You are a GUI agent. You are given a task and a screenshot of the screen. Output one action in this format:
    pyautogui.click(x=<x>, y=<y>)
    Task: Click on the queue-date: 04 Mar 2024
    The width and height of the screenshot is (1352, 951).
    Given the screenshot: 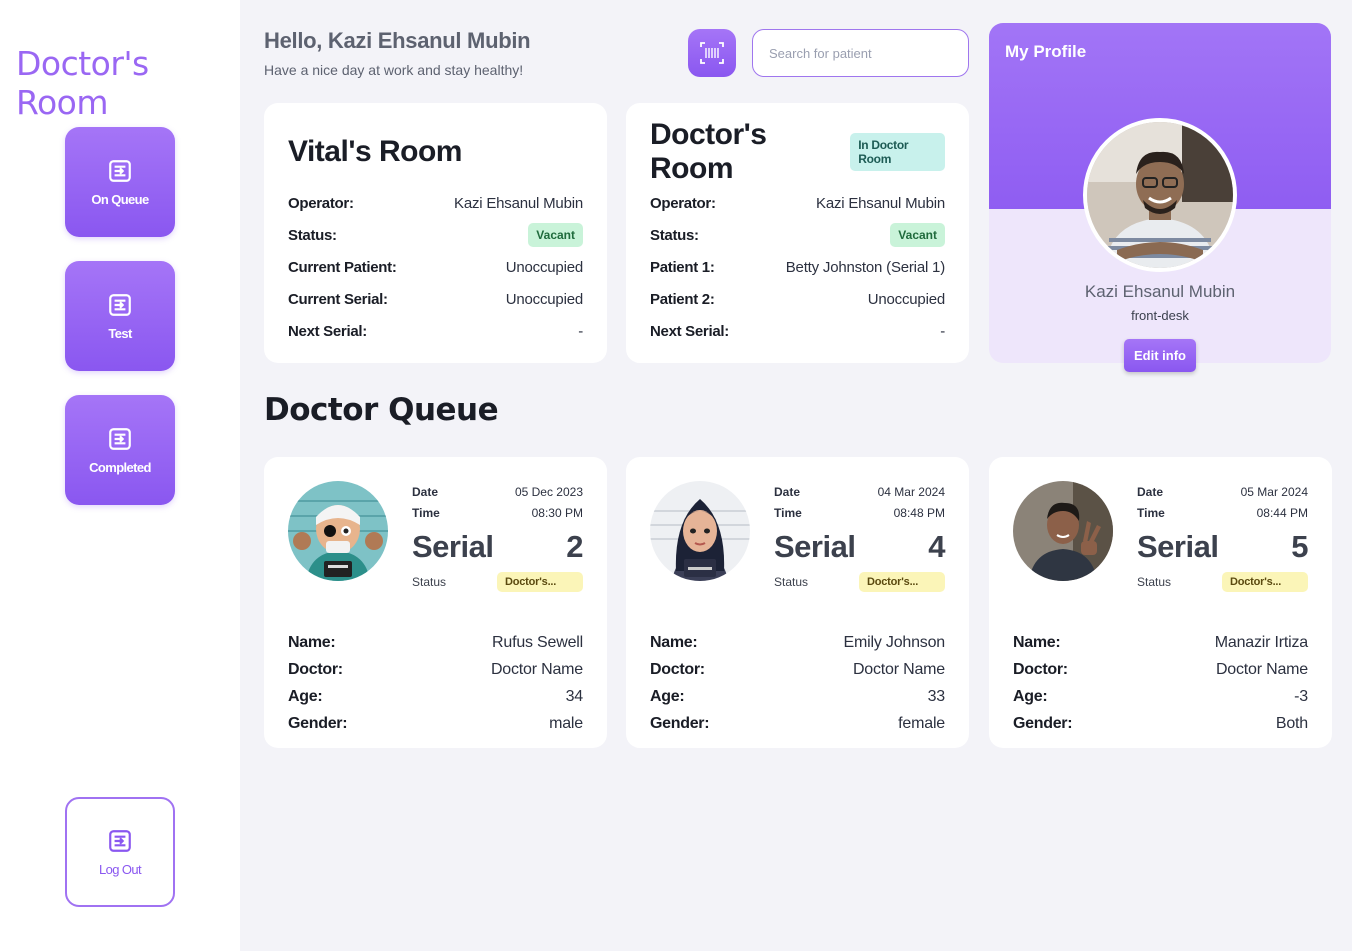 What is the action you would take?
    pyautogui.click(x=911, y=491)
    